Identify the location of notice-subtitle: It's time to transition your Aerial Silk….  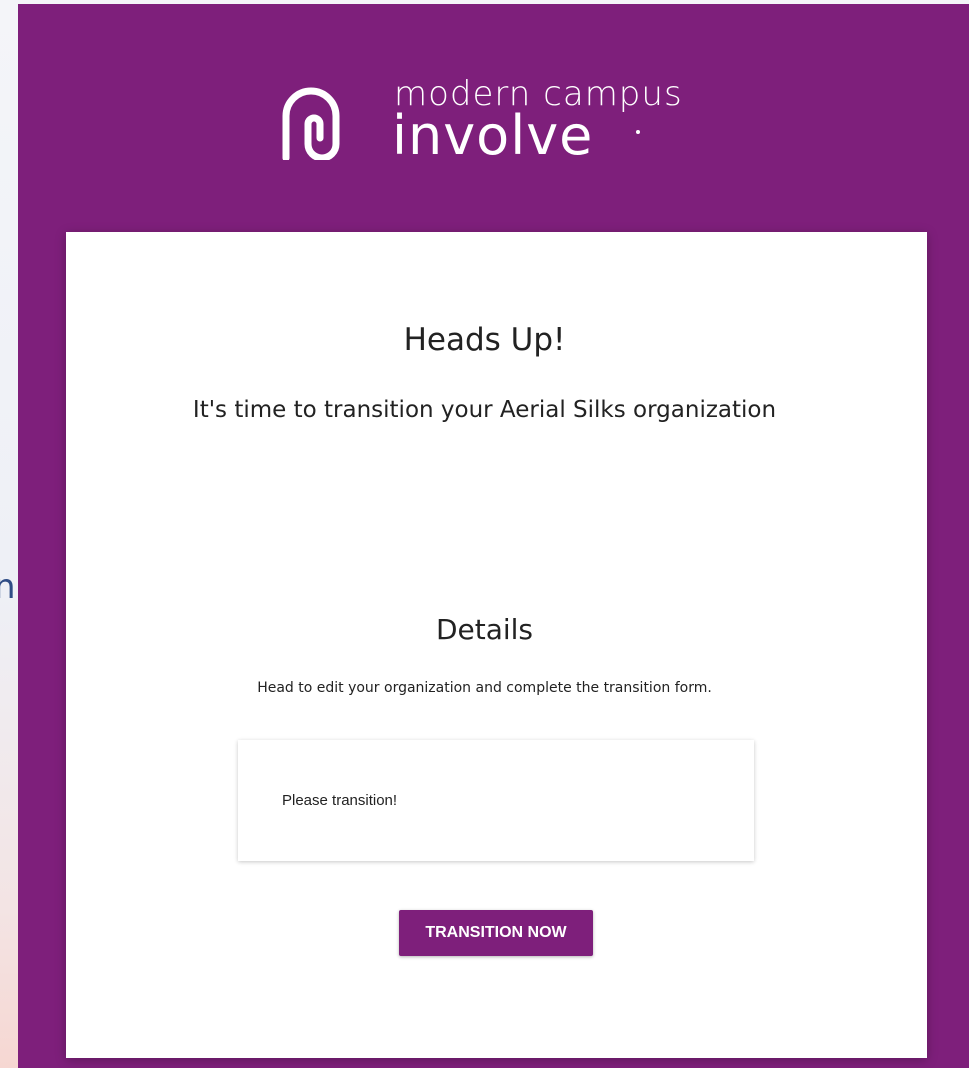
(484, 410).